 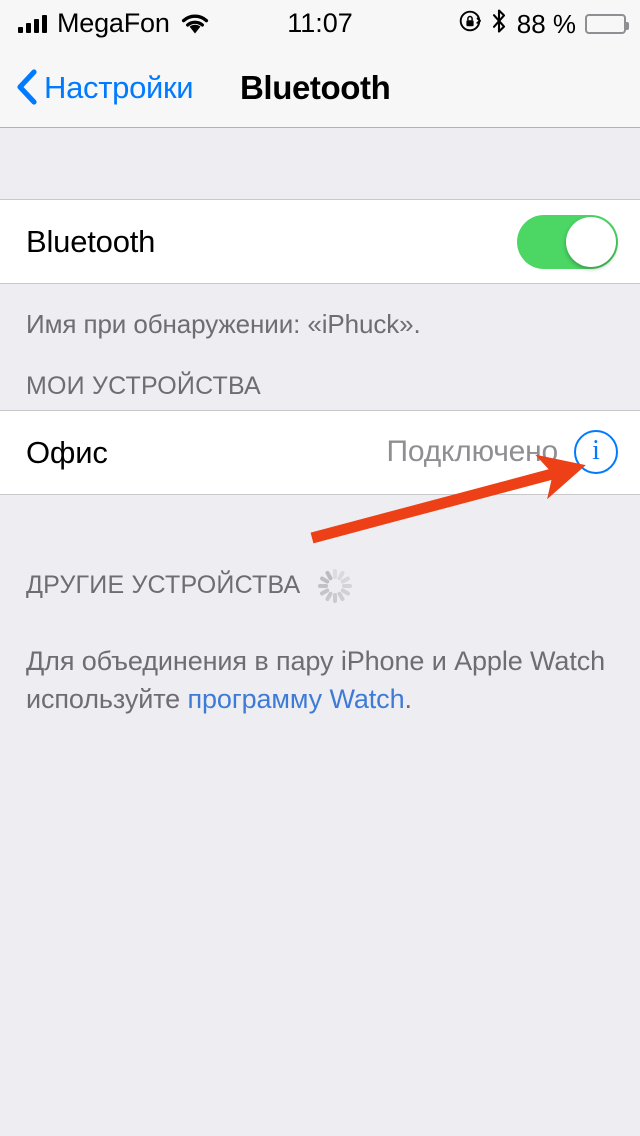 I want to click on other-devices-header-label: ДРУГИЕ УСТРОЙСТВА, so click(x=163, y=585).